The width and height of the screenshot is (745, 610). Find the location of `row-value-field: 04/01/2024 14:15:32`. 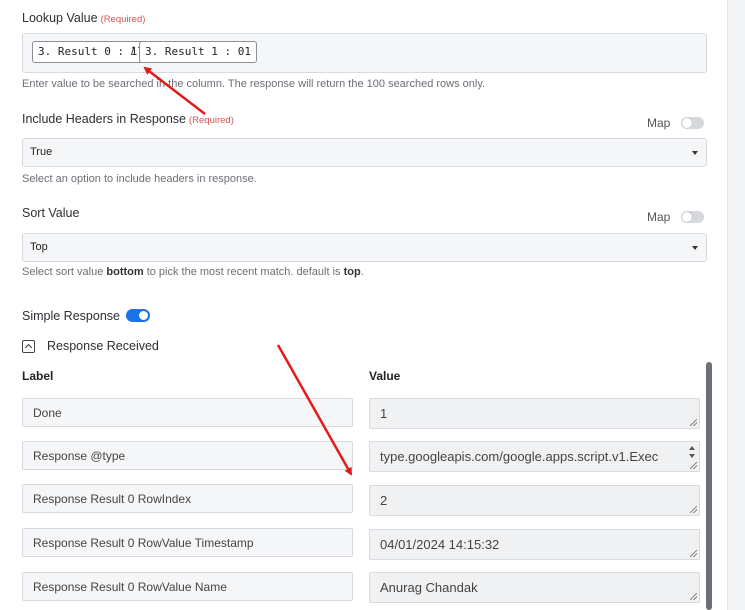

row-value-field: 04/01/2024 14:15:32 is located at coordinates (534, 544).